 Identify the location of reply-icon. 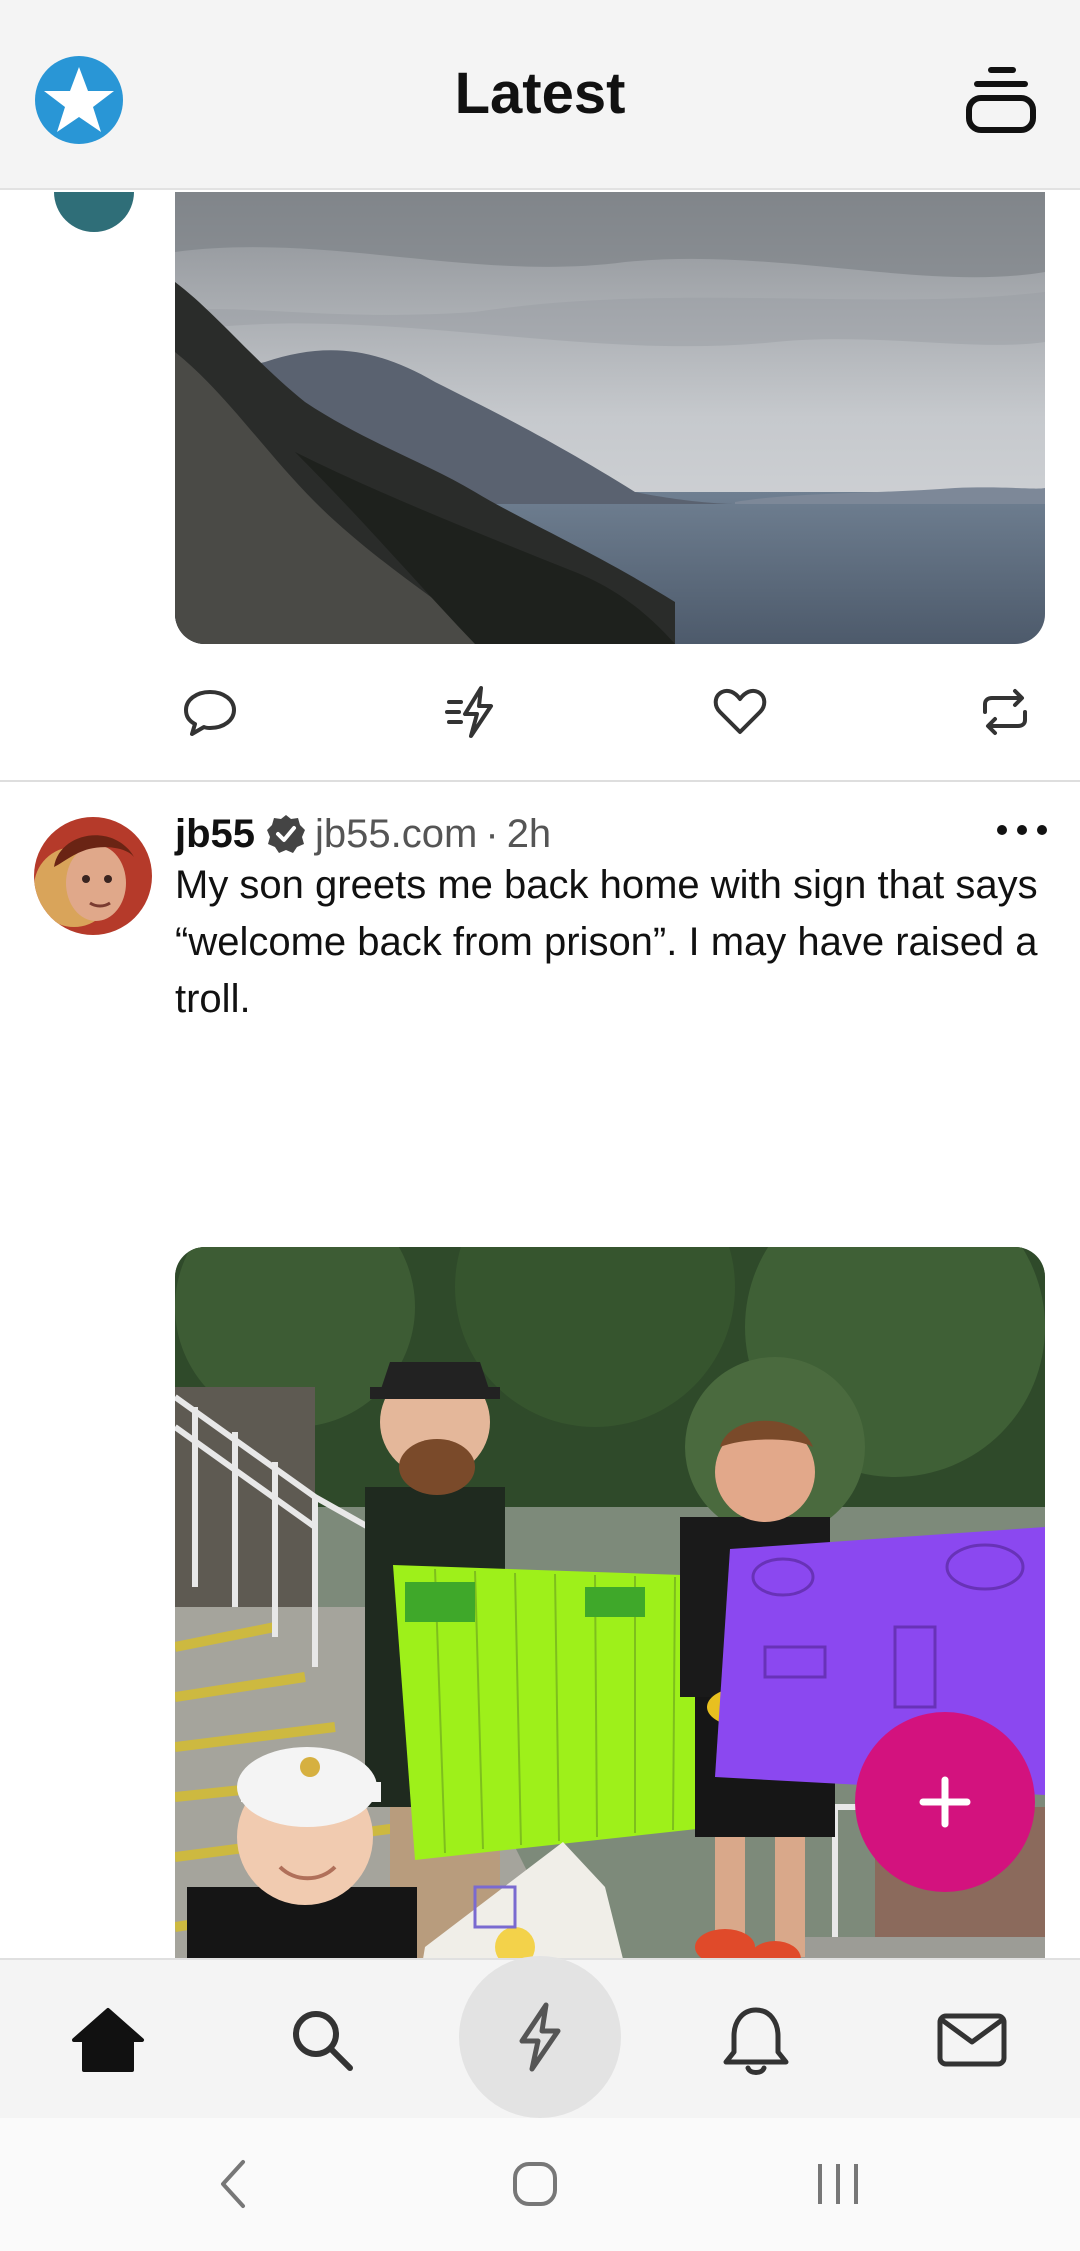
(210, 712).